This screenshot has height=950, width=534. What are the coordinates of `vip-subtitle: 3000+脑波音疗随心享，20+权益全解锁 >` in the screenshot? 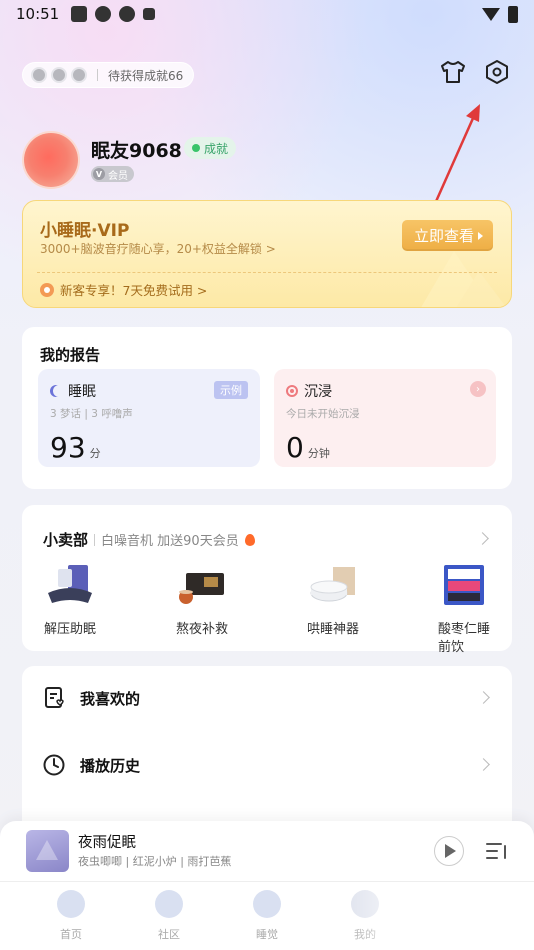 It's located at (158, 249).